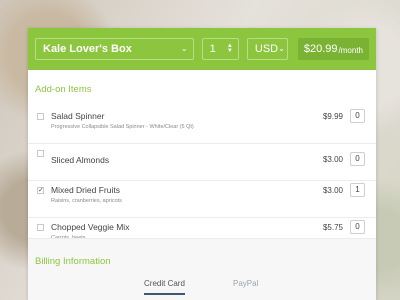  I want to click on currency-select: USD ⌄, so click(267, 49).